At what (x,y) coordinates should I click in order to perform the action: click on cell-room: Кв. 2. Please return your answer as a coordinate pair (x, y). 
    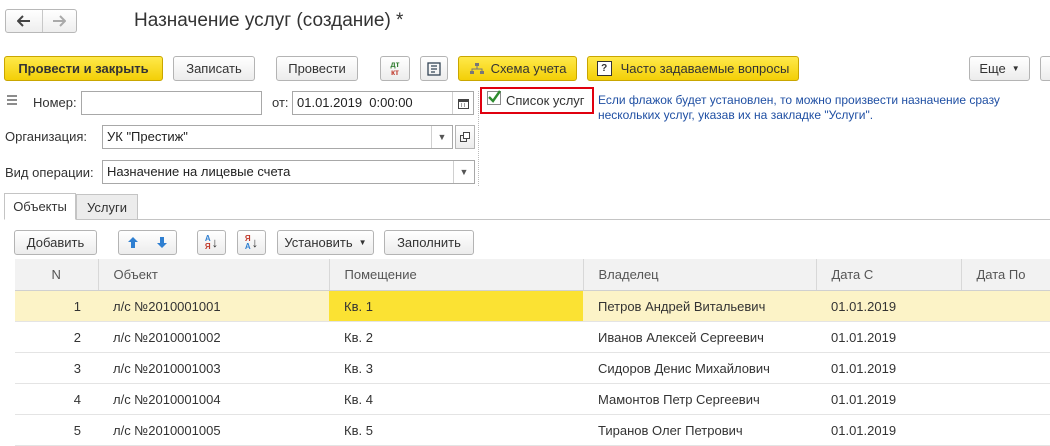
    Looking at the image, I should click on (456, 337).